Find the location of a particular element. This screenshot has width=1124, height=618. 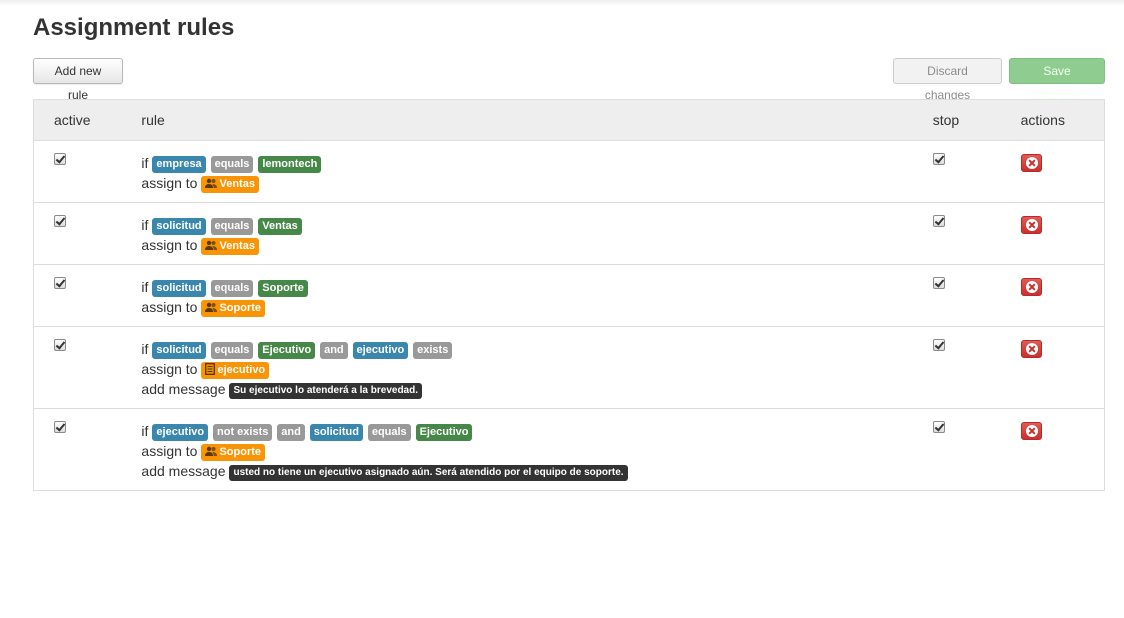

page-title: Assignment rules is located at coordinates (134, 27).